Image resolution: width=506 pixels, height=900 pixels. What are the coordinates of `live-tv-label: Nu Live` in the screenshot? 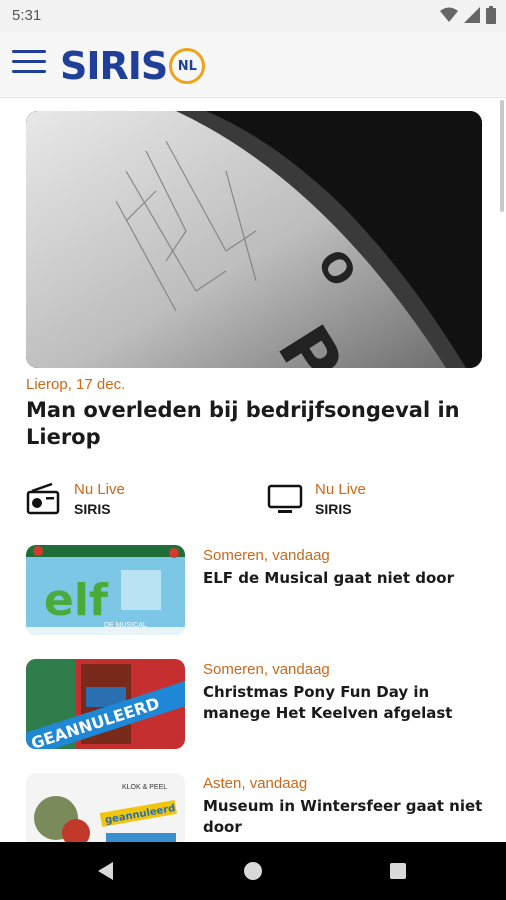 It's located at (340, 489).